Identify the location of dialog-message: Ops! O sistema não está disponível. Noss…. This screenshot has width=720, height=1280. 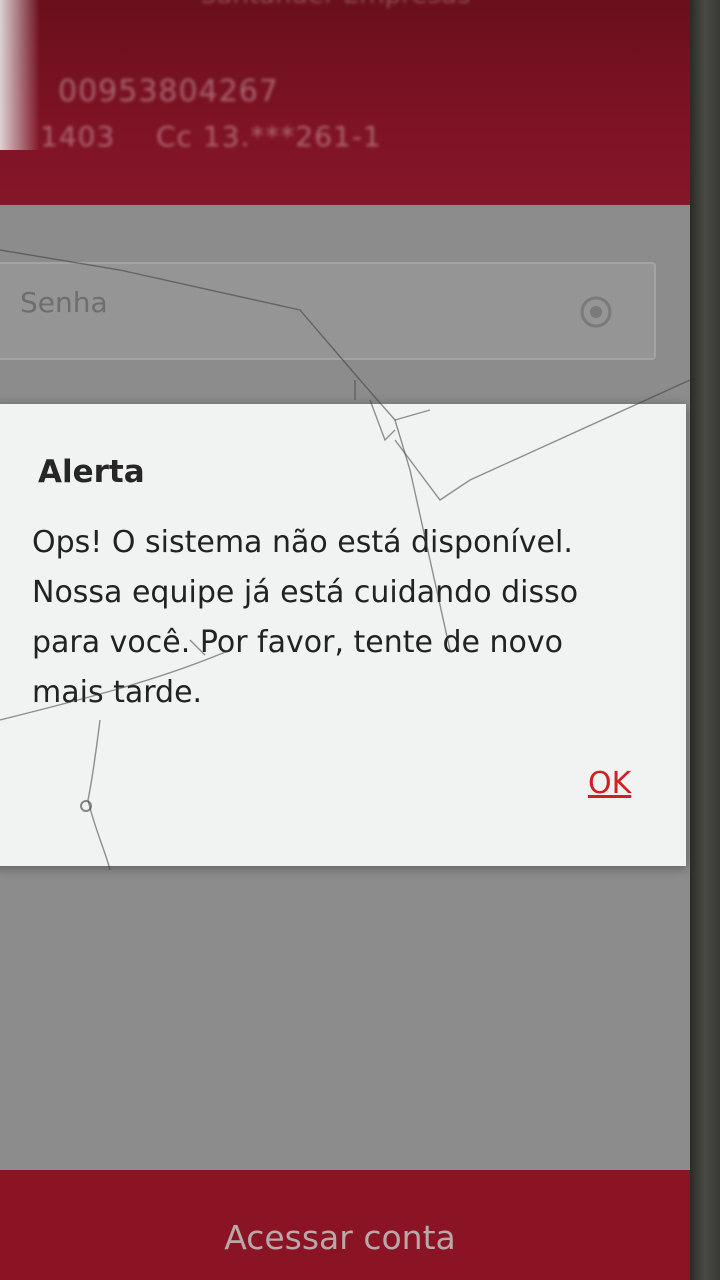
(305, 617).